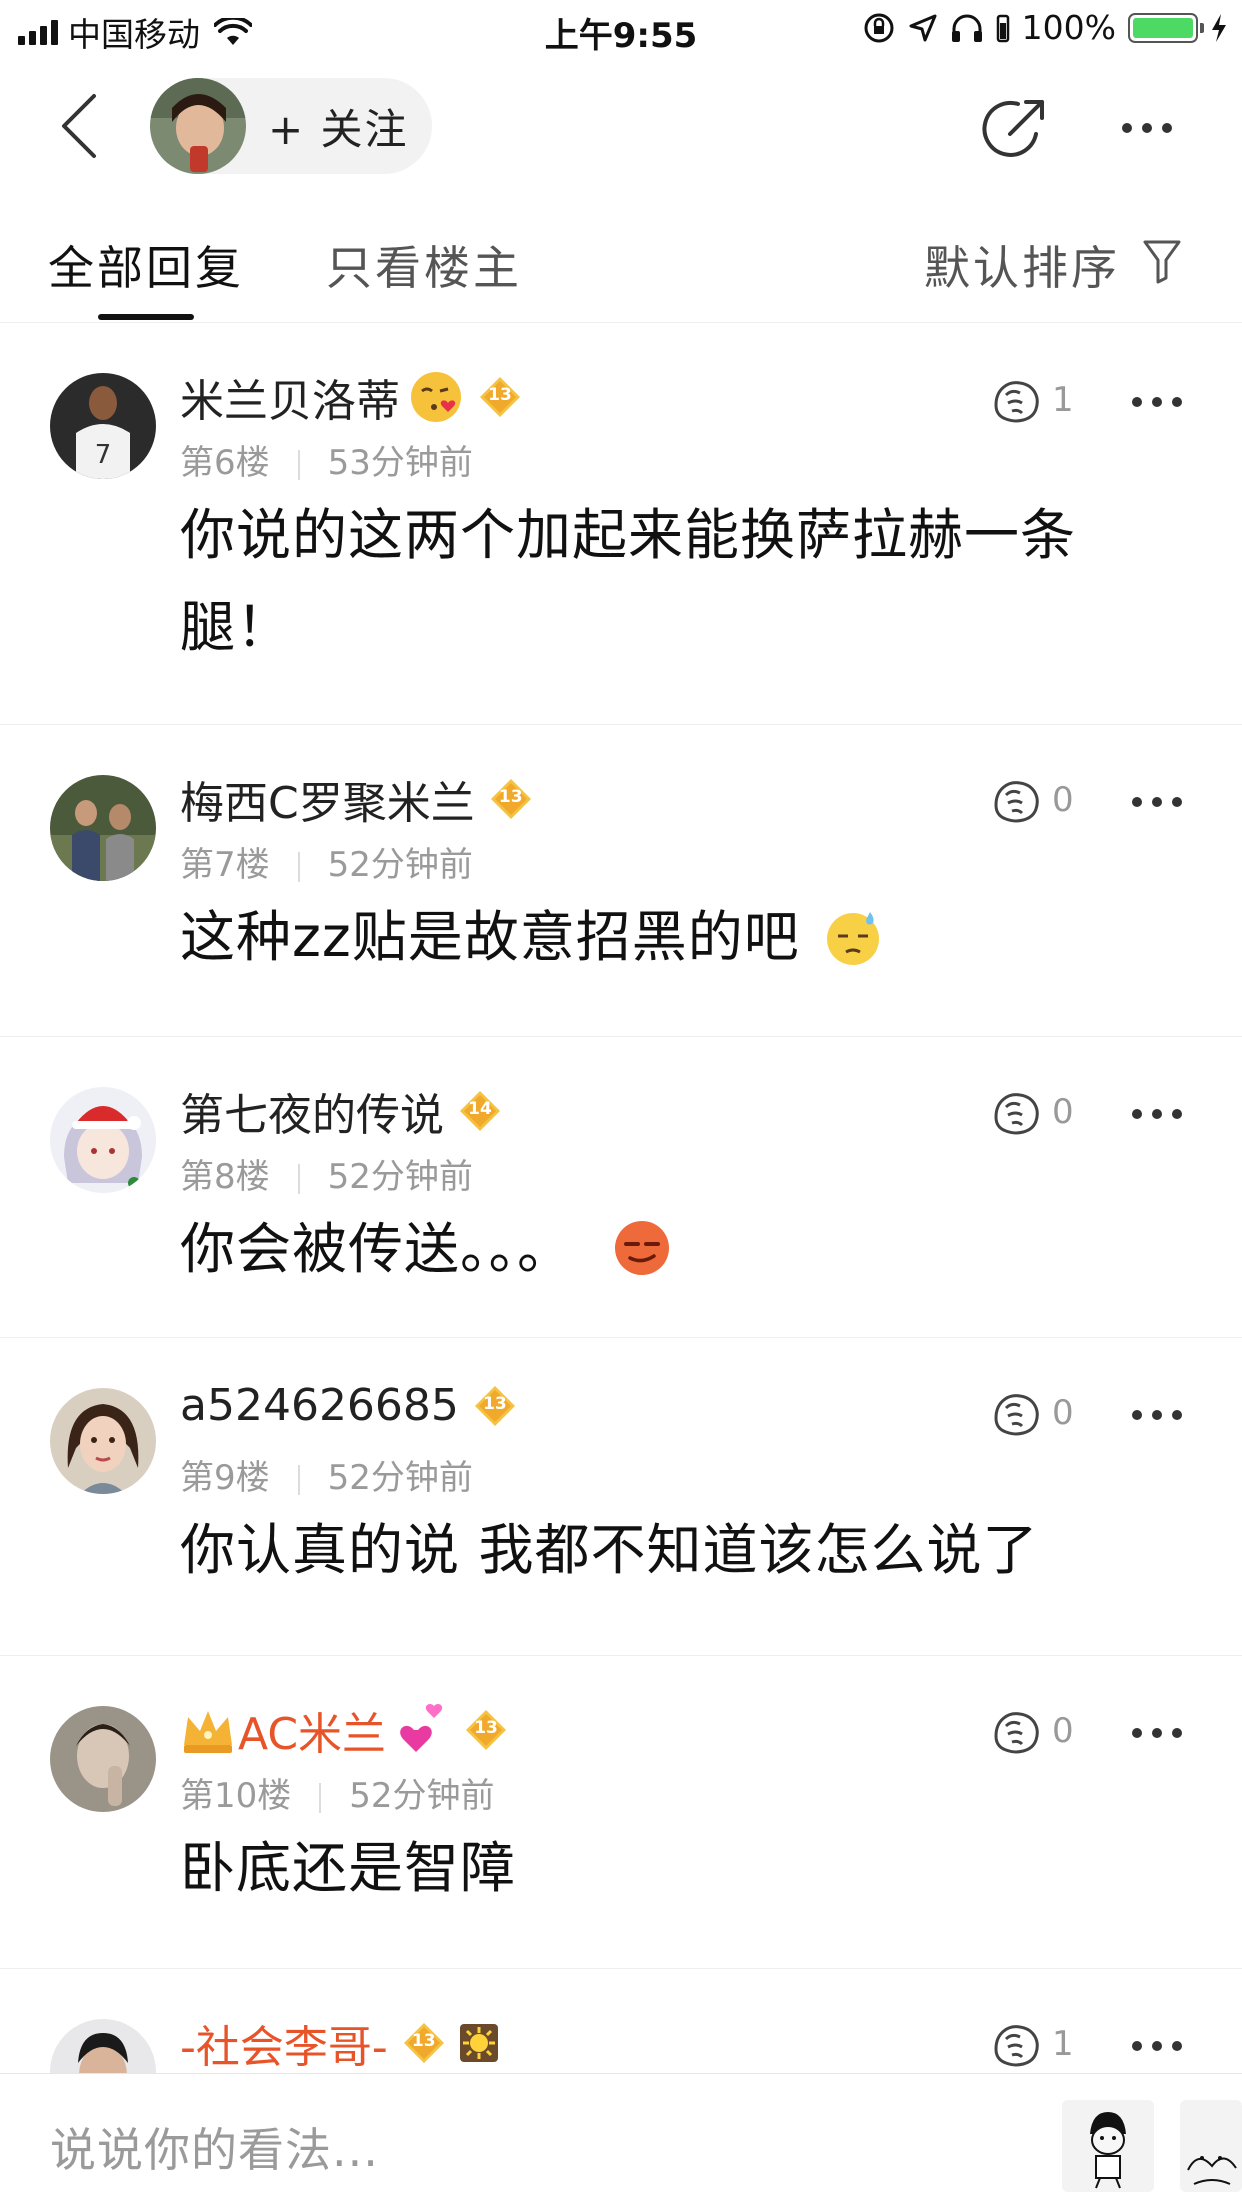  I want to click on author-avatar, so click(198, 126).